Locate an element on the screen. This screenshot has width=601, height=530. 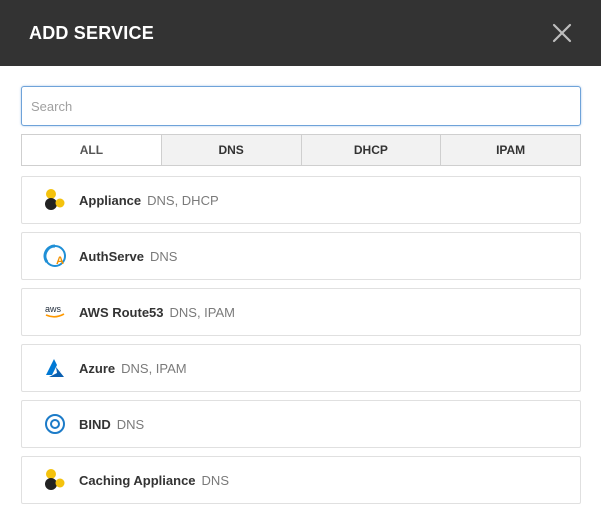
appliance-icon is located at coordinates (55, 200).